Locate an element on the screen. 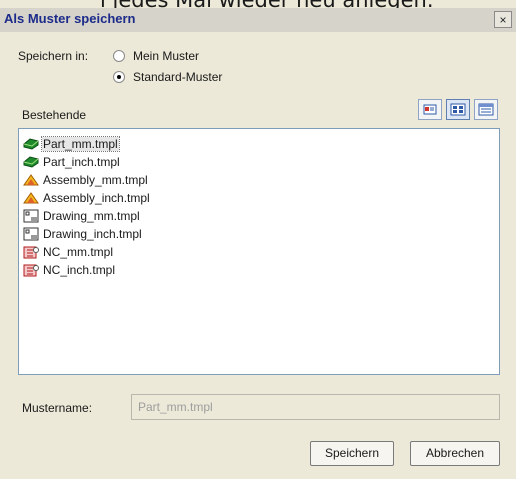 The image size is (516, 479). list-item: Drawing_mm.tmpl is located at coordinates (82, 216).